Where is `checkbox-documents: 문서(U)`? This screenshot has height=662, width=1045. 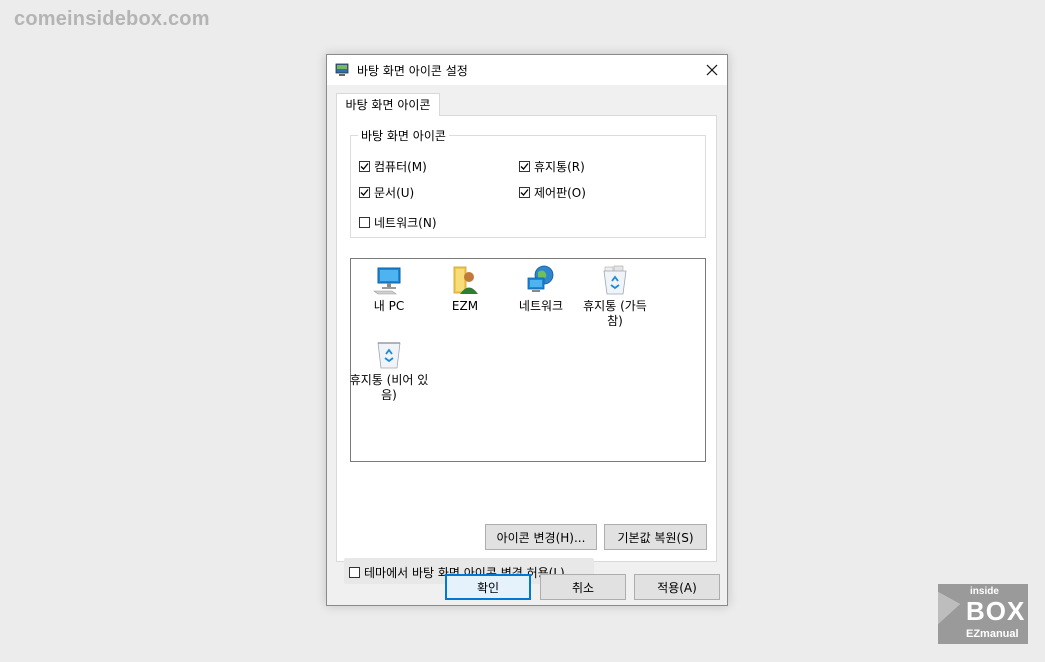 checkbox-documents: 문서(U) is located at coordinates (386, 192).